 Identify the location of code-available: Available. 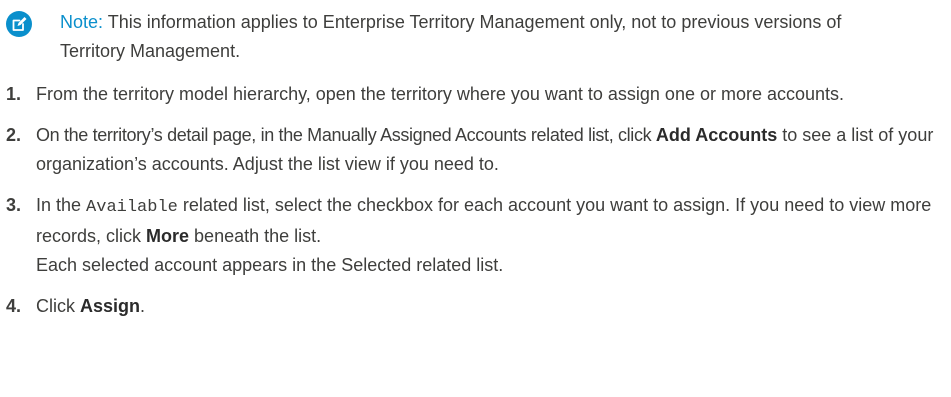
(132, 207).